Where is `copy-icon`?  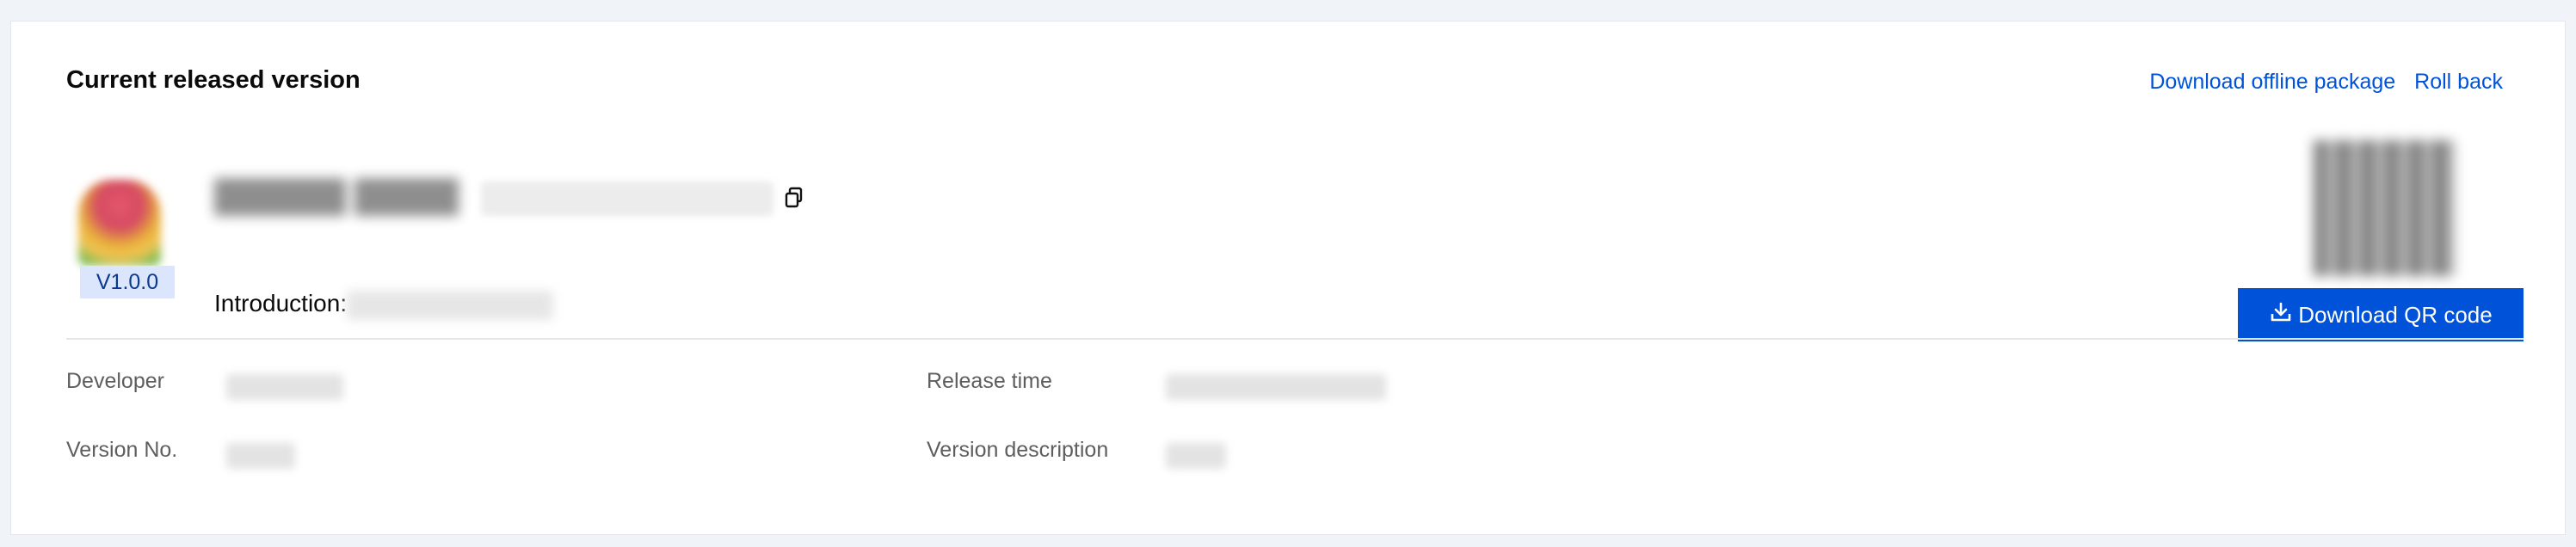
copy-icon is located at coordinates (794, 198).